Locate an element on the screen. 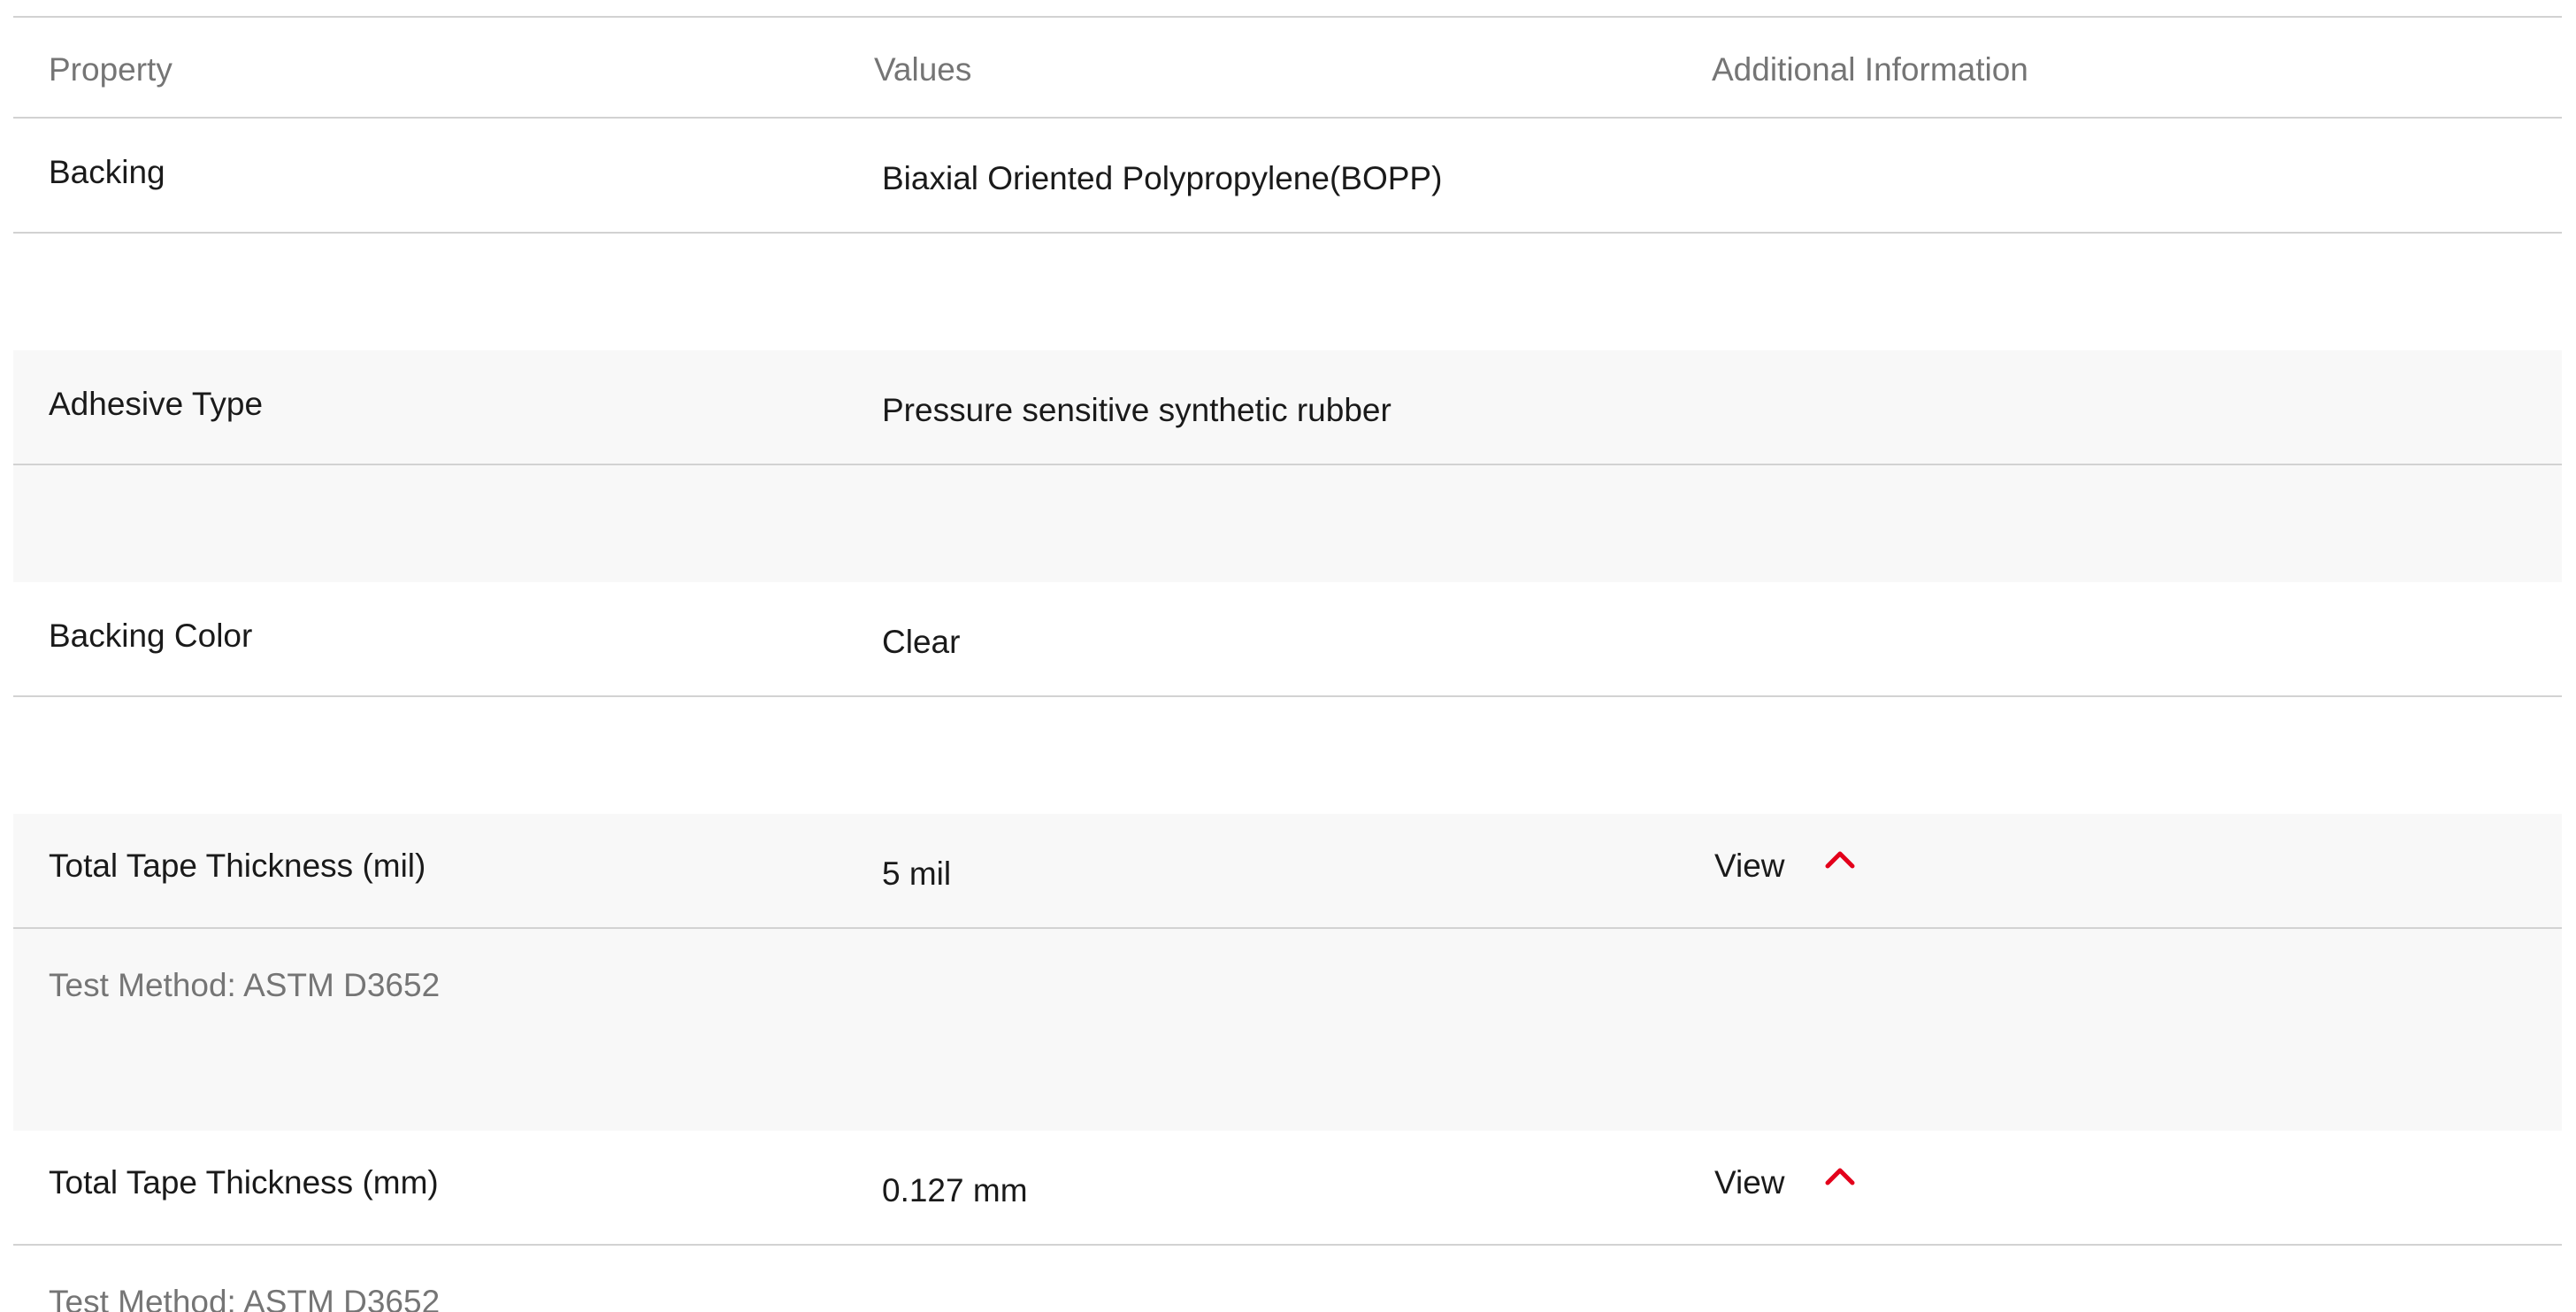 The height and width of the screenshot is (1312, 2576). property-value: Clear is located at coordinates (921, 642).